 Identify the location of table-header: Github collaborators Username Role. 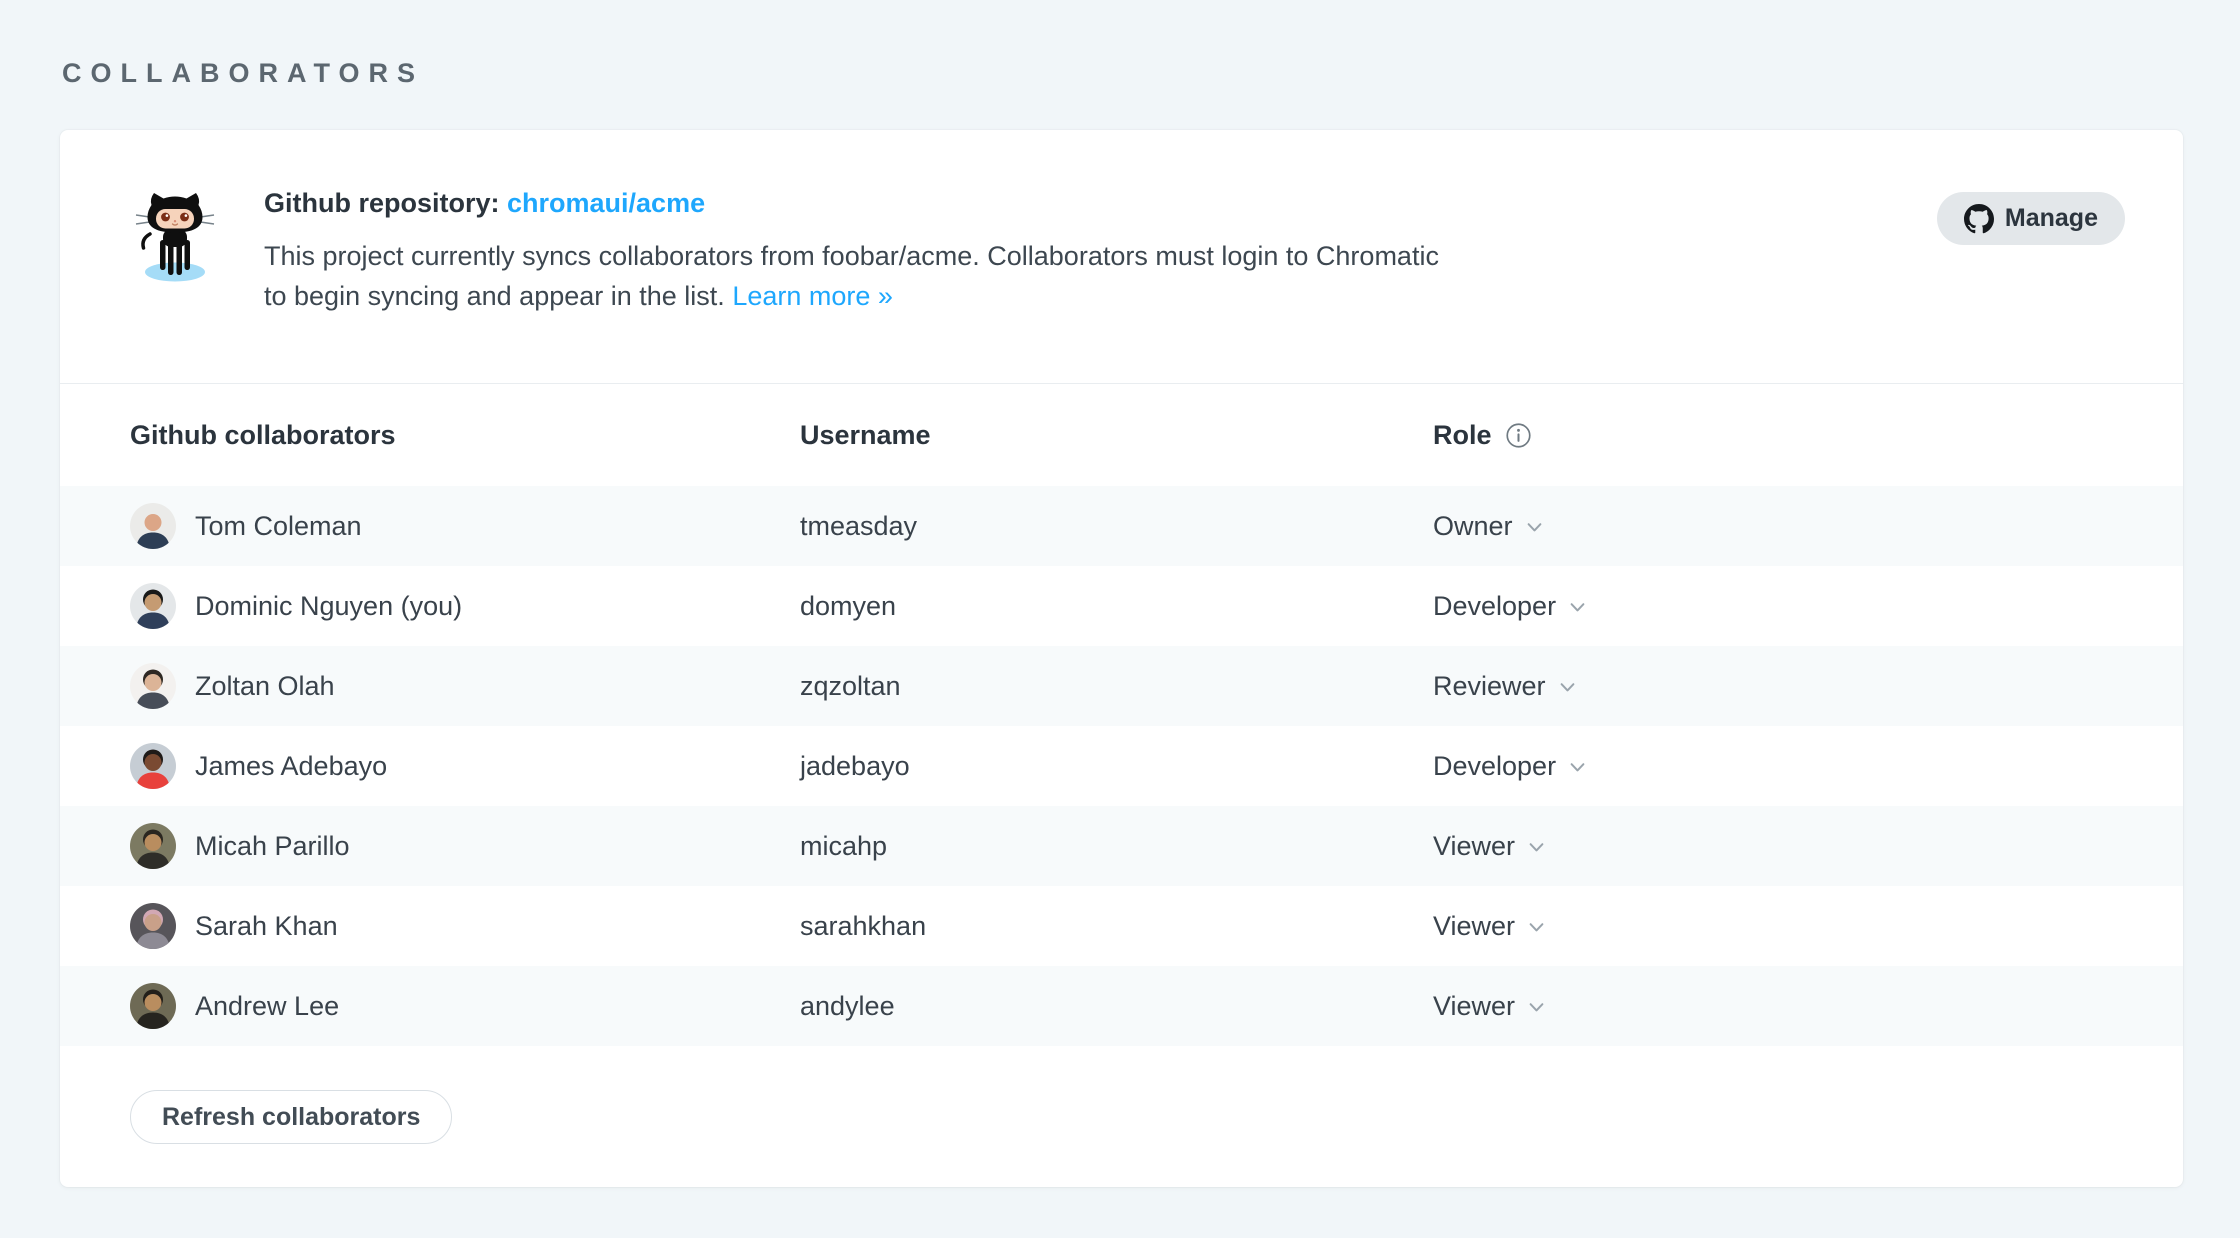
(1121, 435).